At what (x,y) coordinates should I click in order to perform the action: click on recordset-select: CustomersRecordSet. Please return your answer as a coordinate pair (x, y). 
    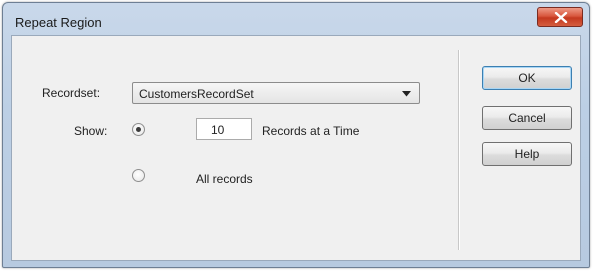
    Looking at the image, I should click on (276, 93).